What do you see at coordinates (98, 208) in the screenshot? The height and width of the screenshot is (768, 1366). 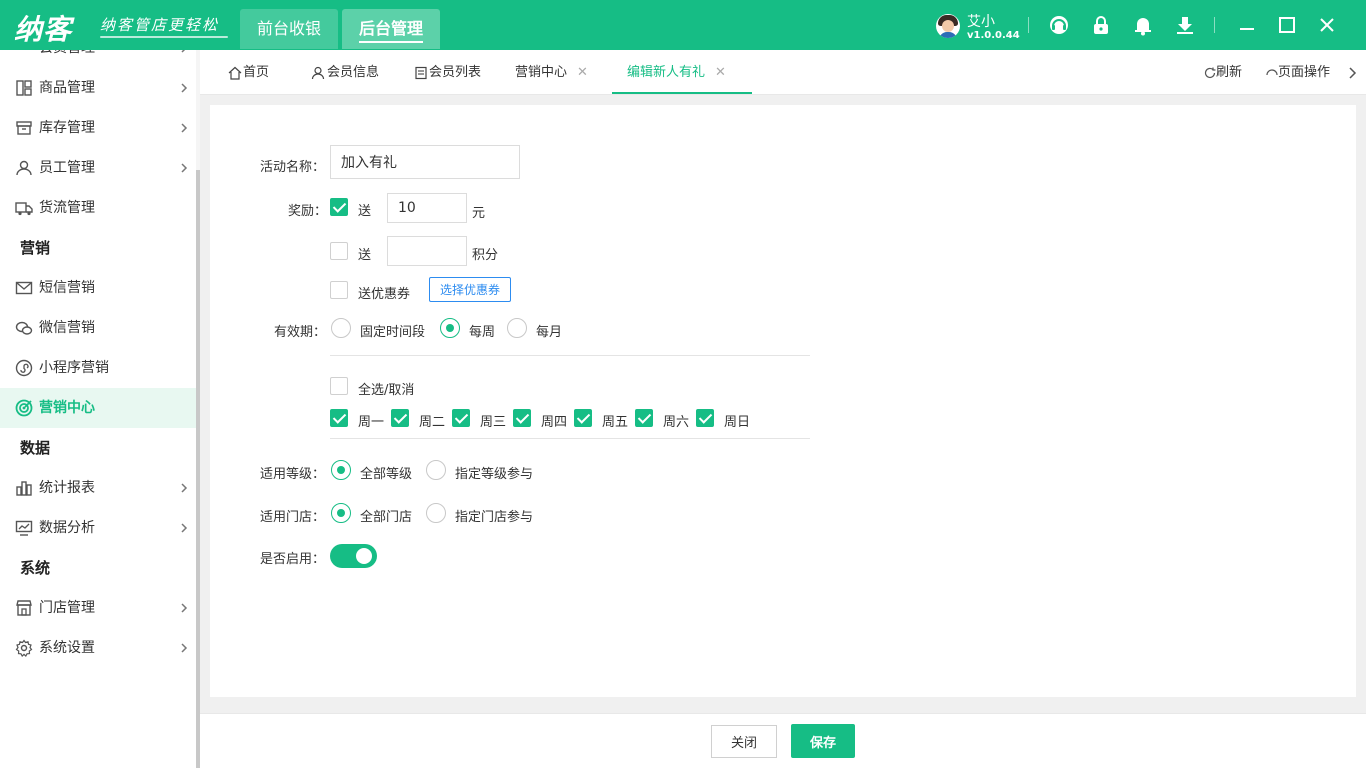 I see `sidebar-item-logistics: 货流管理` at bounding box center [98, 208].